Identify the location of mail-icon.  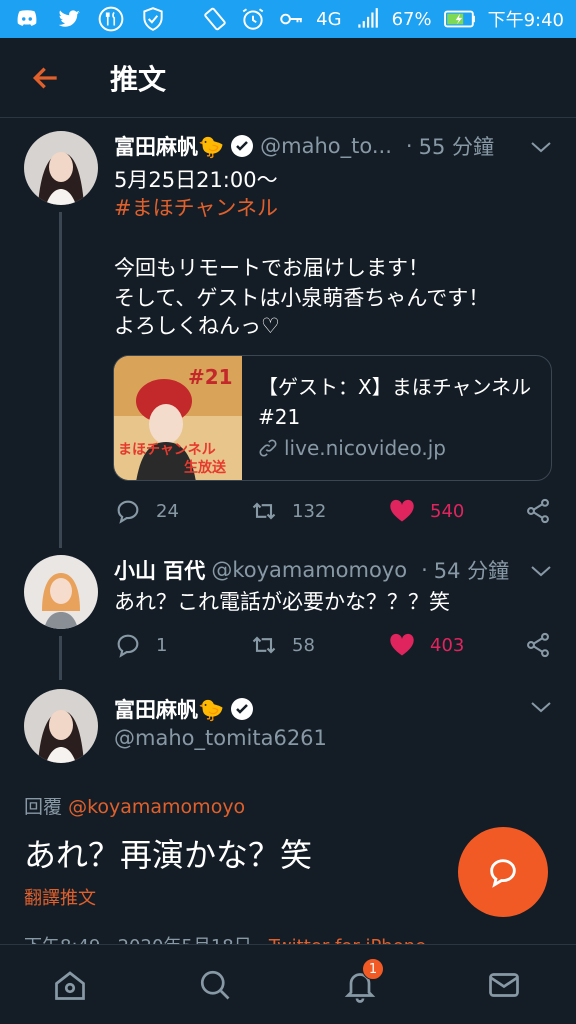
(504, 985).